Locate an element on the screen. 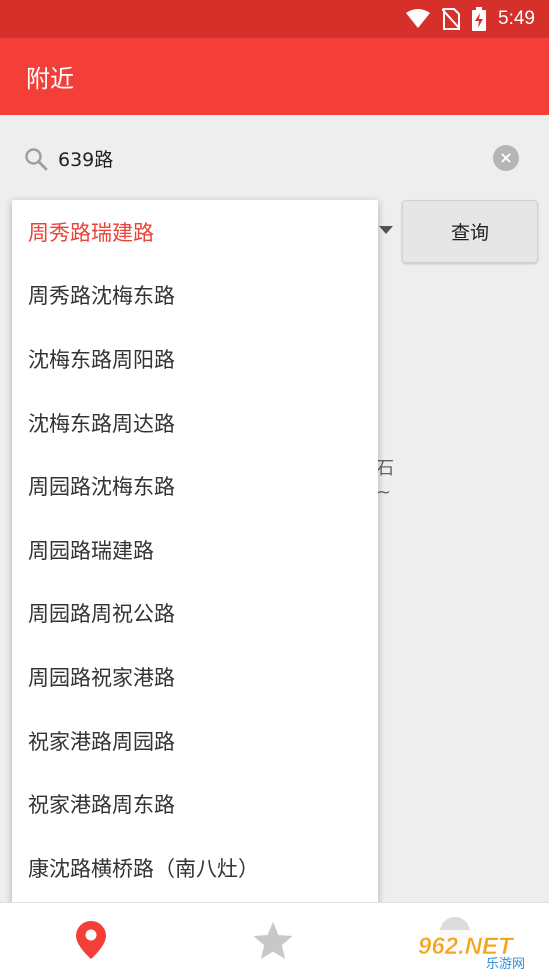 The width and height of the screenshot is (549, 976). dropdown-item: 周秀路沈梅东路 is located at coordinates (195, 296).